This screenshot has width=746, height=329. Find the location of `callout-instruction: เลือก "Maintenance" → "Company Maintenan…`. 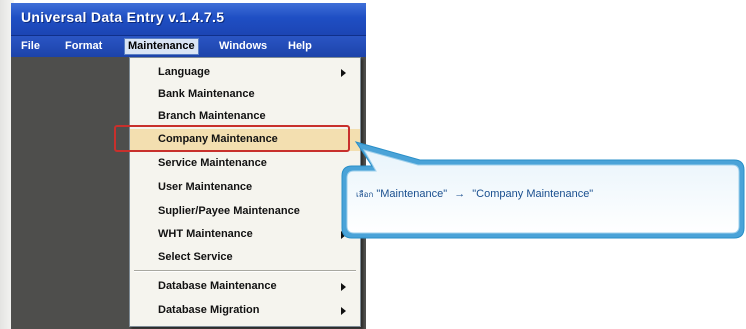

callout-instruction: เลือก "Maintenance" → "Company Maintenan… is located at coordinates (474, 194).